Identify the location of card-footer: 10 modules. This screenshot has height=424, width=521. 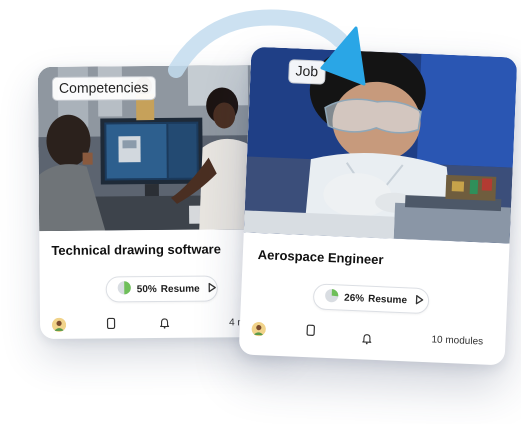
(372, 334).